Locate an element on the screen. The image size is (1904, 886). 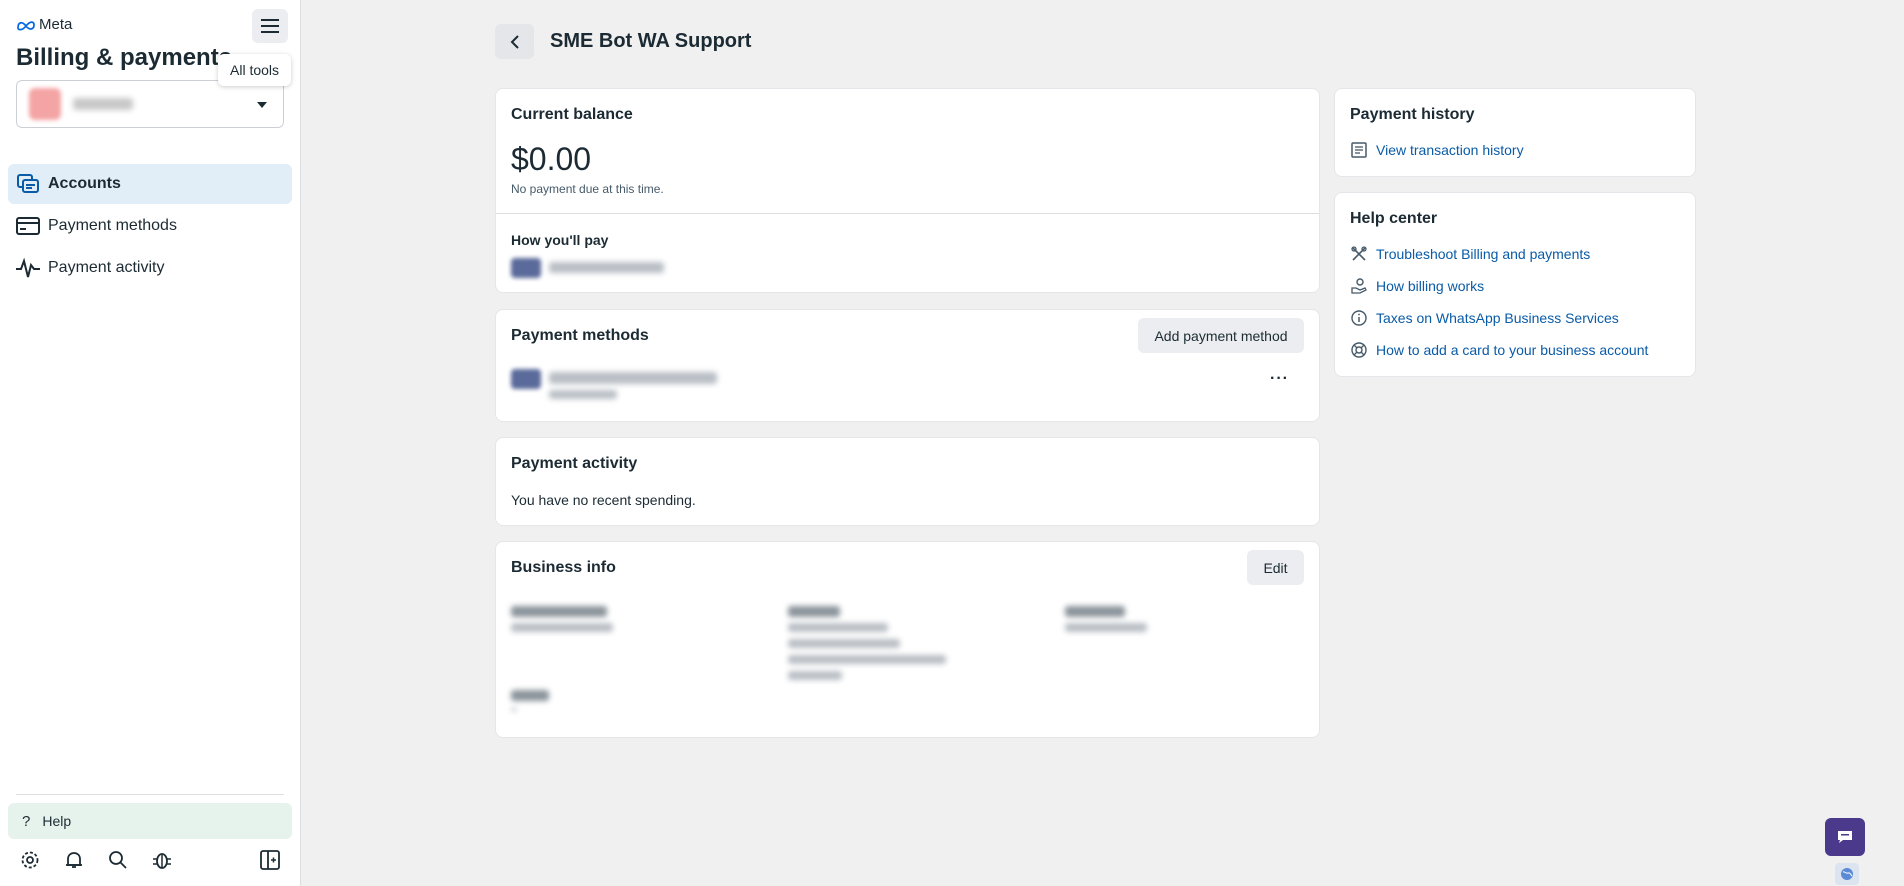
page-heading: Billing & payments is located at coordinates (124, 57).